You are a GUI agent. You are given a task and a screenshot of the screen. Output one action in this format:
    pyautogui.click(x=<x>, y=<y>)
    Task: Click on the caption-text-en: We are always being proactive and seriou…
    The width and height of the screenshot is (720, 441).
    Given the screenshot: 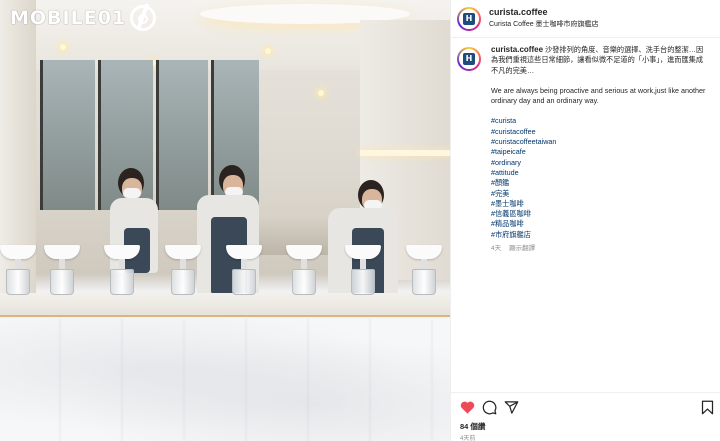 What is the action you would take?
    pyautogui.click(x=598, y=95)
    